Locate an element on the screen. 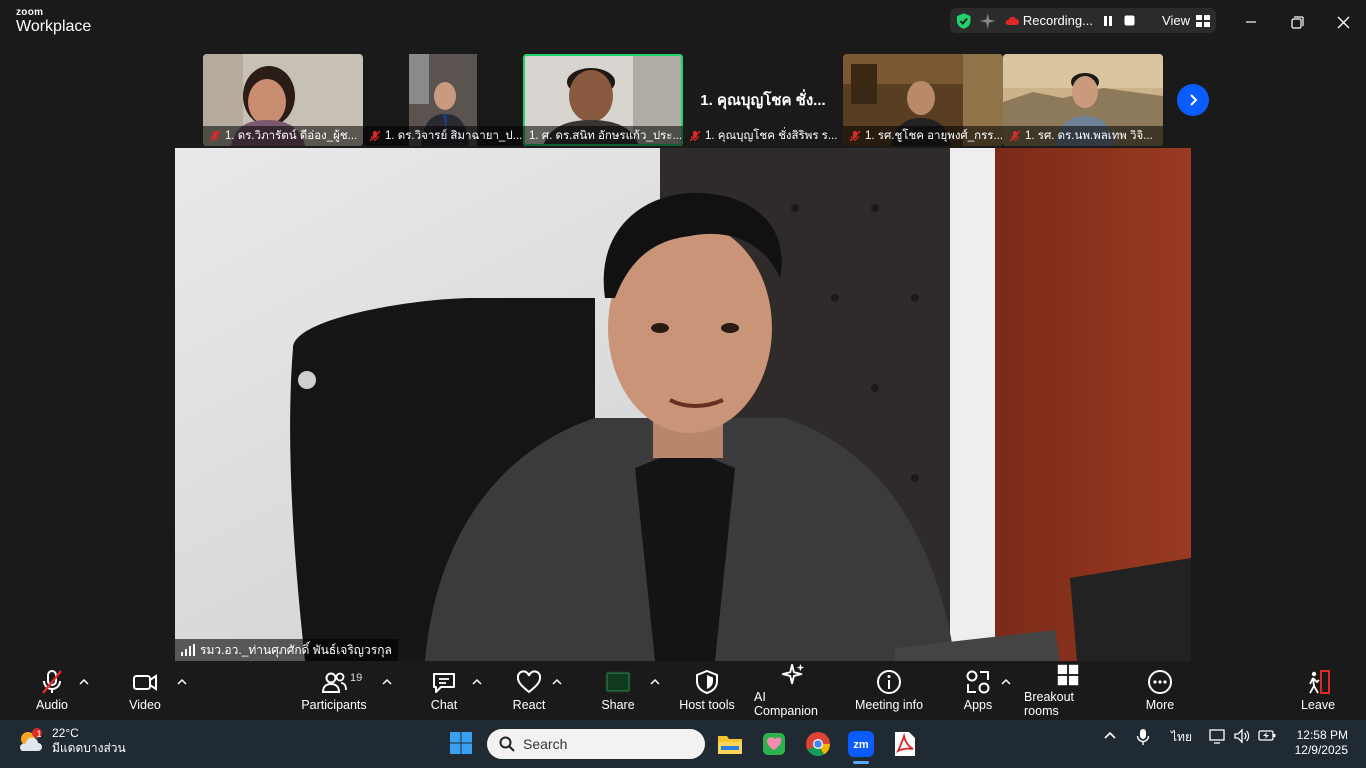 The width and height of the screenshot is (1366, 768). speaker-volume-icon is located at coordinates (1242, 736).